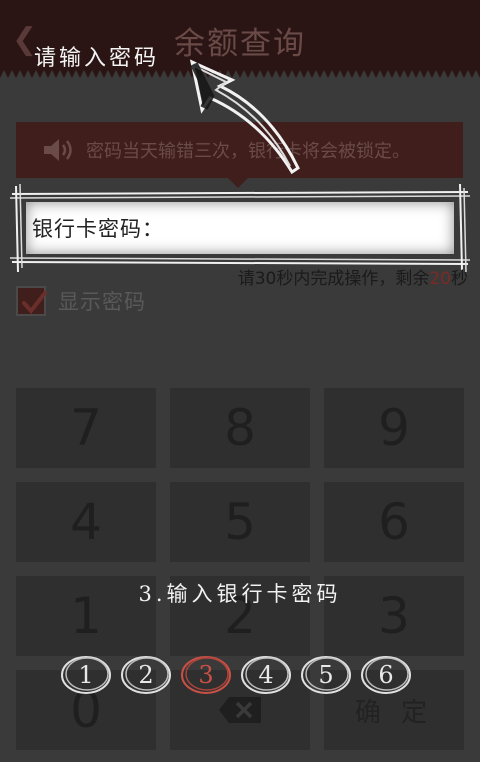 The height and width of the screenshot is (762, 480). I want to click on key-6: 6, so click(394, 522).